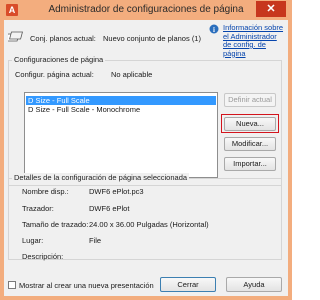 This screenshot has width=320, height=300. I want to click on list-item: D Size - Full Scale, so click(121, 100).